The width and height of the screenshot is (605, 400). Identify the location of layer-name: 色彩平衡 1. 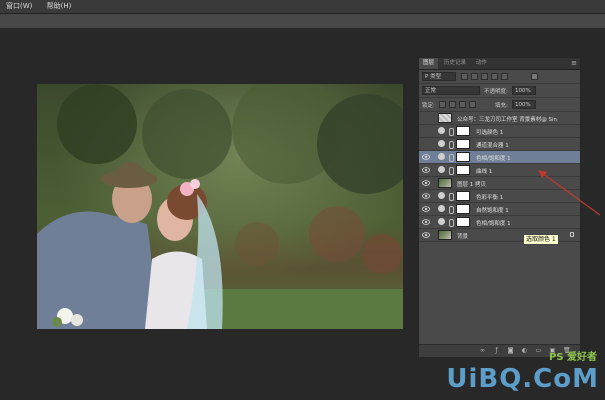
(526, 197).